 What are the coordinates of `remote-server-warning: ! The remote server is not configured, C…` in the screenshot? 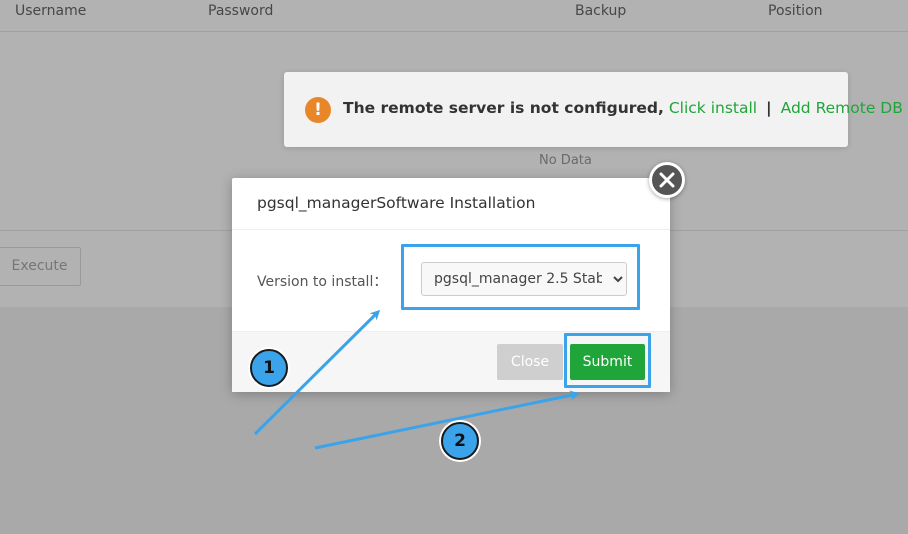 It's located at (593, 109).